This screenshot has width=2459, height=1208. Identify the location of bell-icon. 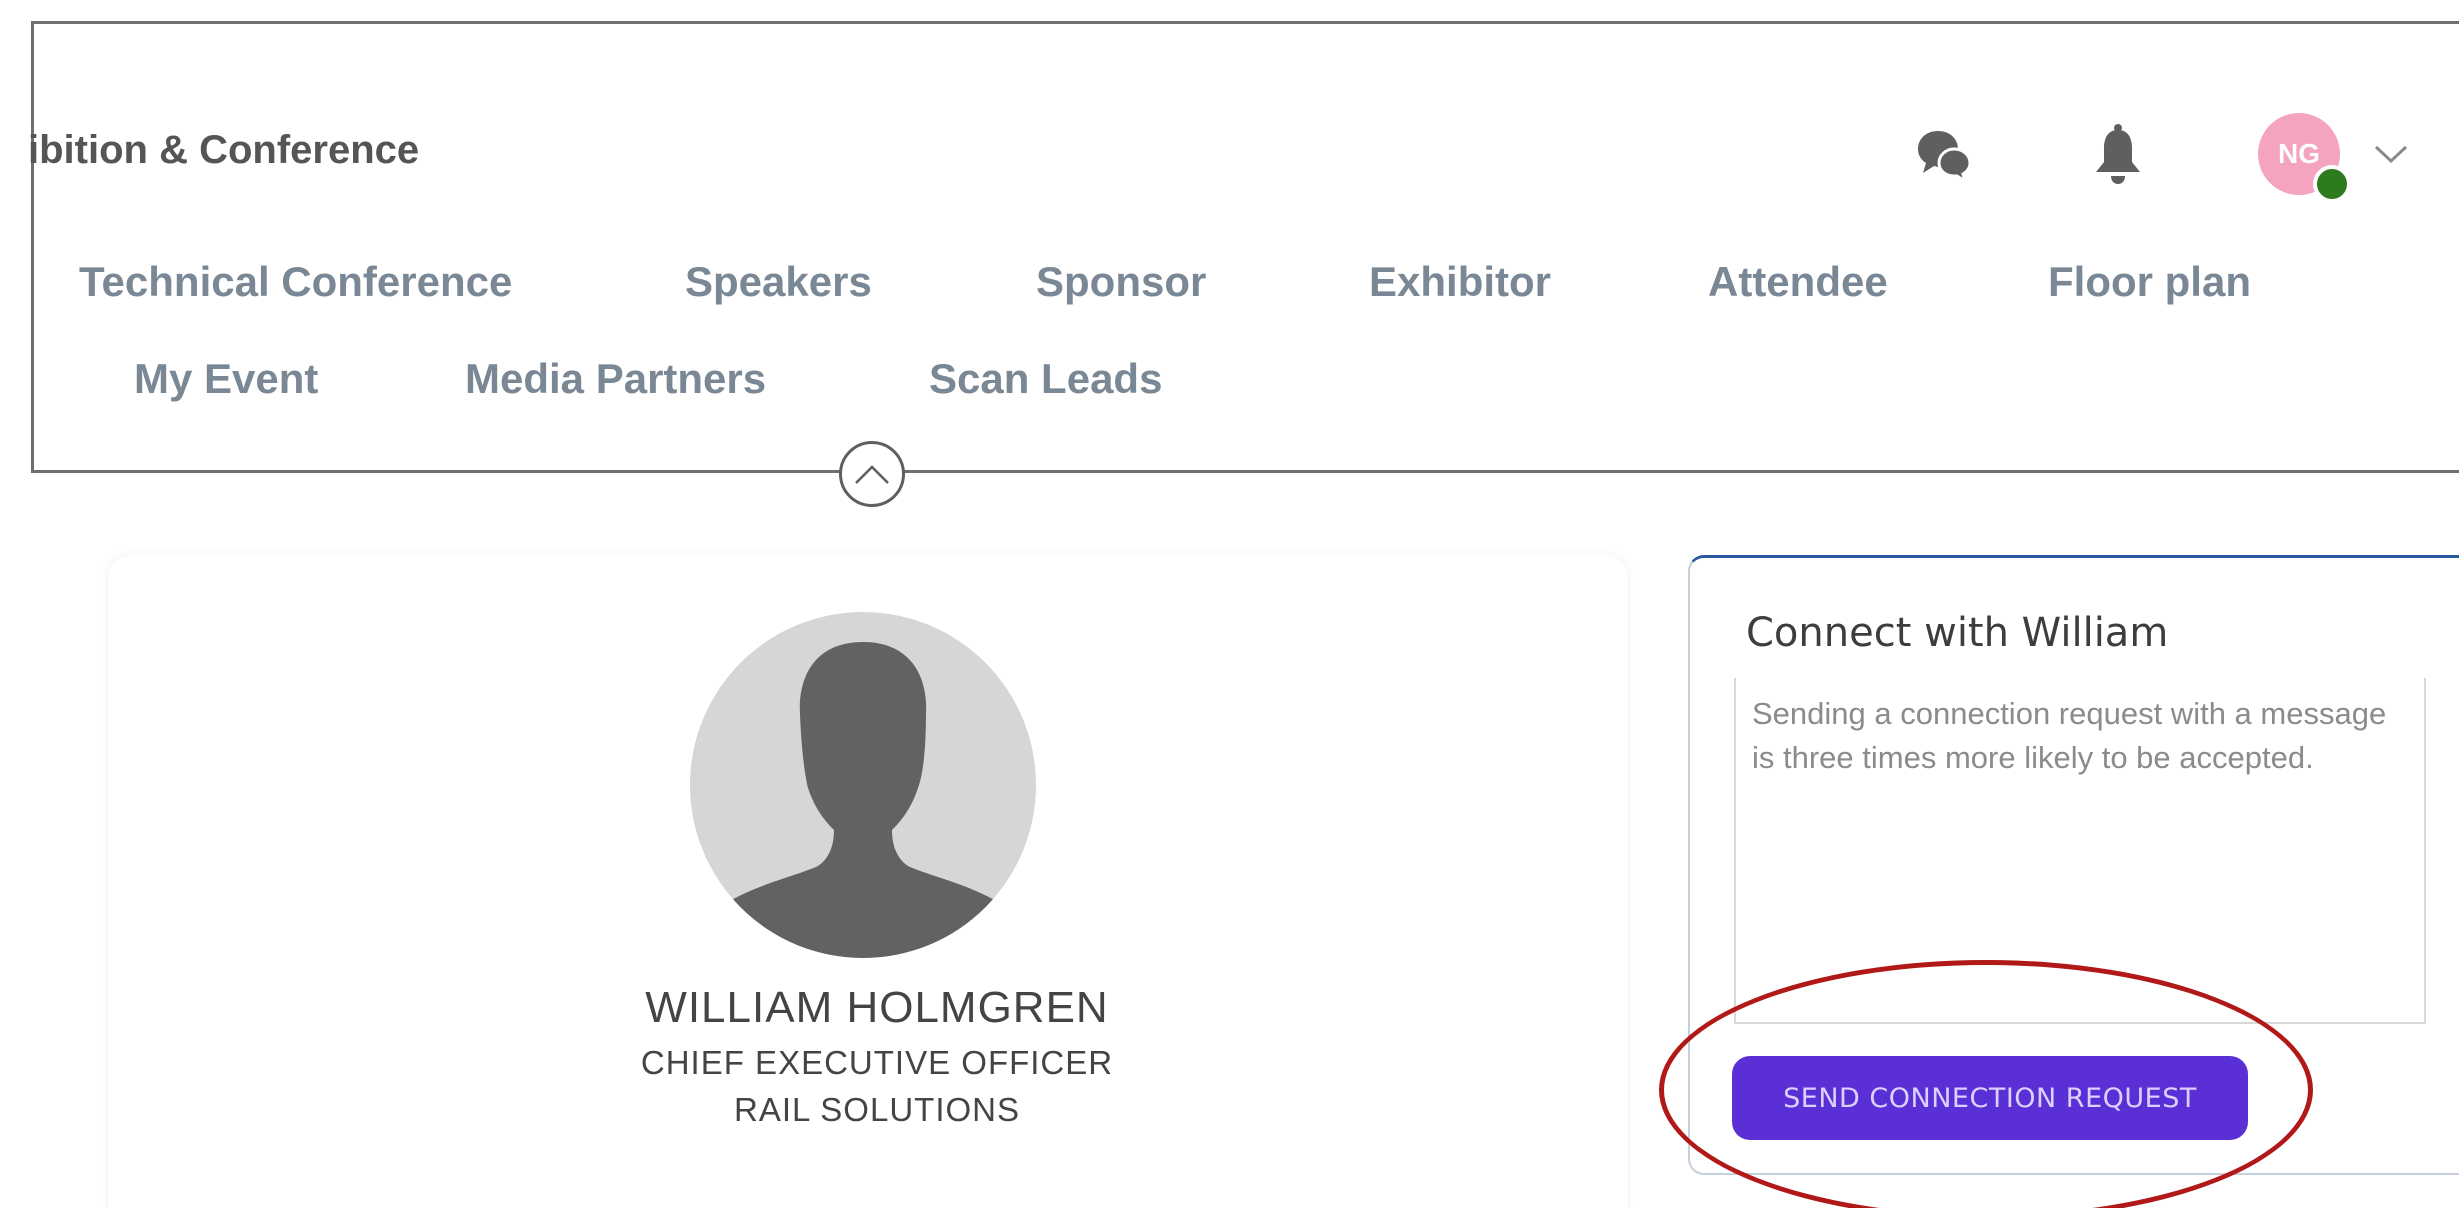
(2118, 154).